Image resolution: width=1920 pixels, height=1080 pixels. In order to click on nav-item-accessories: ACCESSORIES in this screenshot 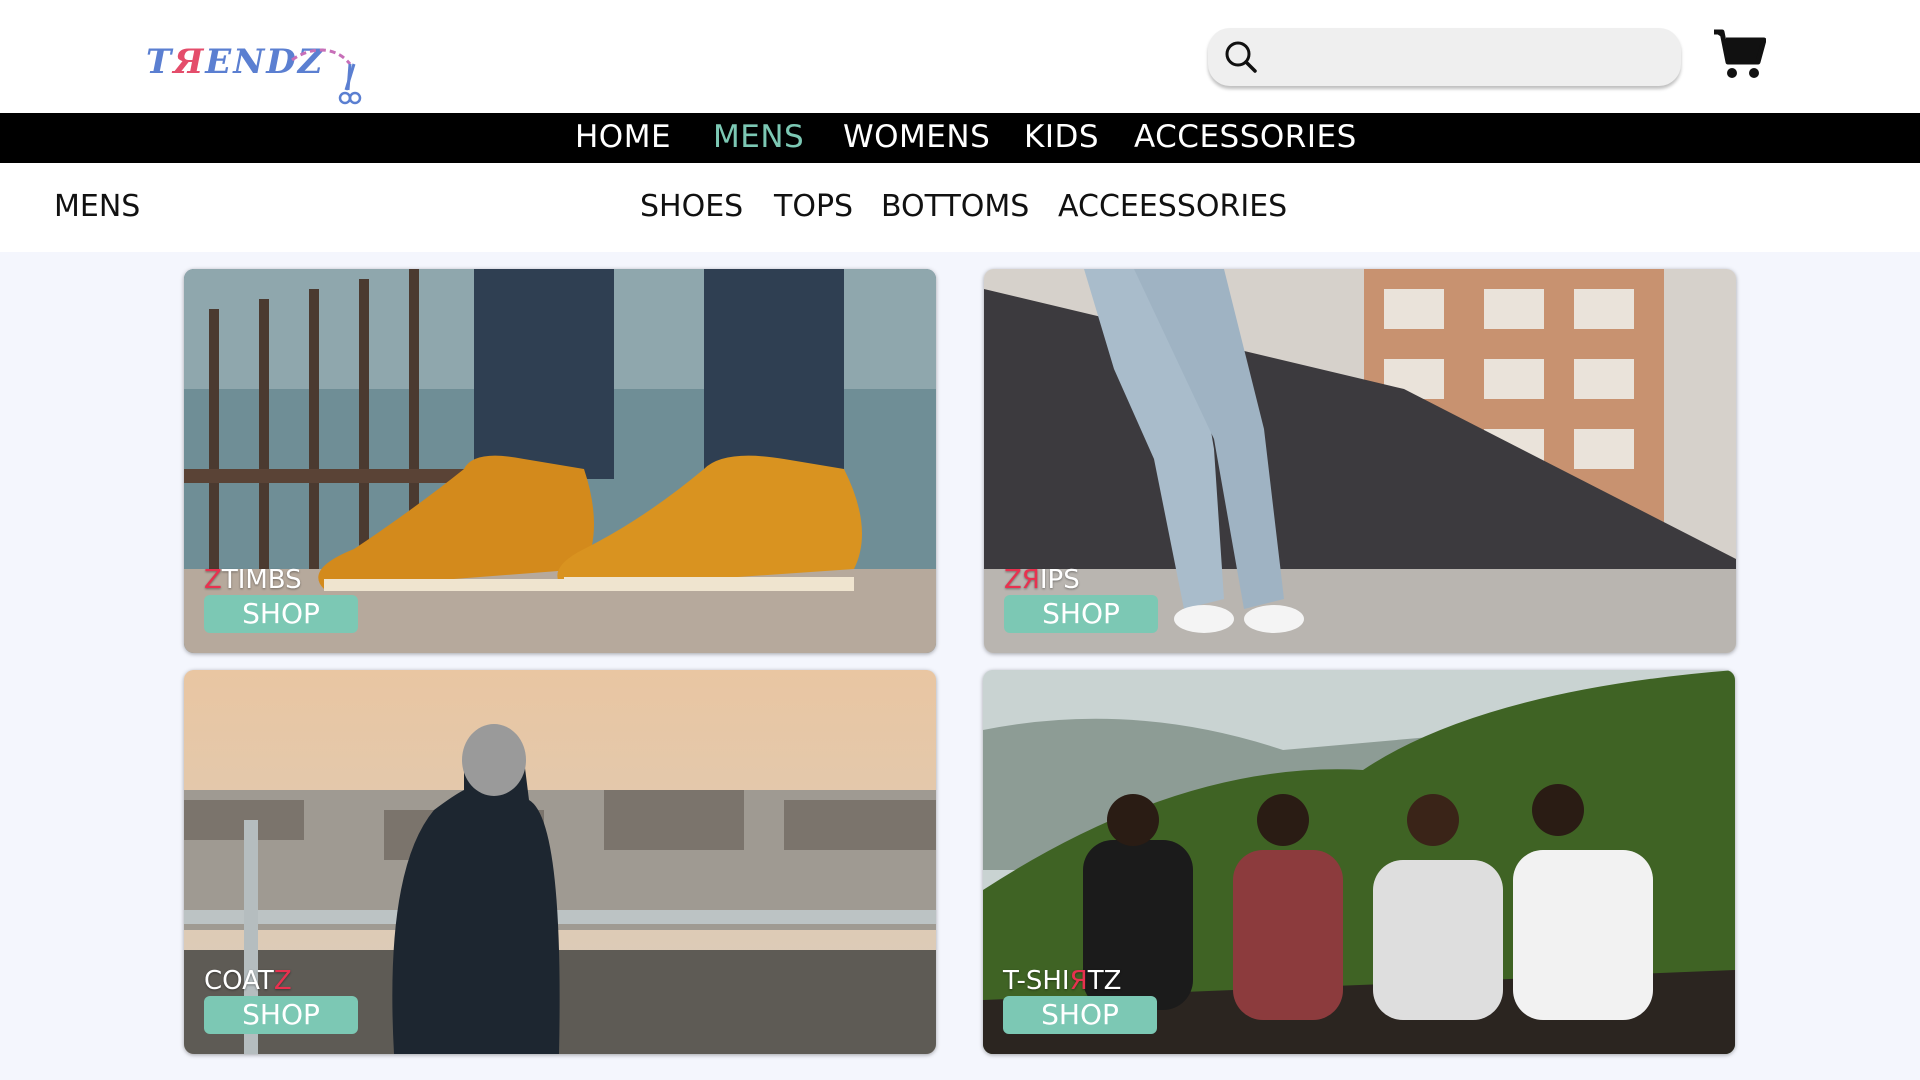, I will do `click(1245, 137)`.